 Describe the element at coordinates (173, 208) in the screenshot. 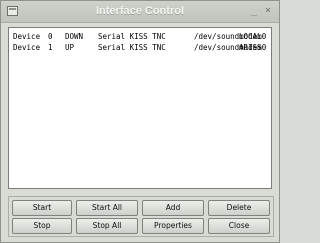

I see `add-button: Add` at that location.